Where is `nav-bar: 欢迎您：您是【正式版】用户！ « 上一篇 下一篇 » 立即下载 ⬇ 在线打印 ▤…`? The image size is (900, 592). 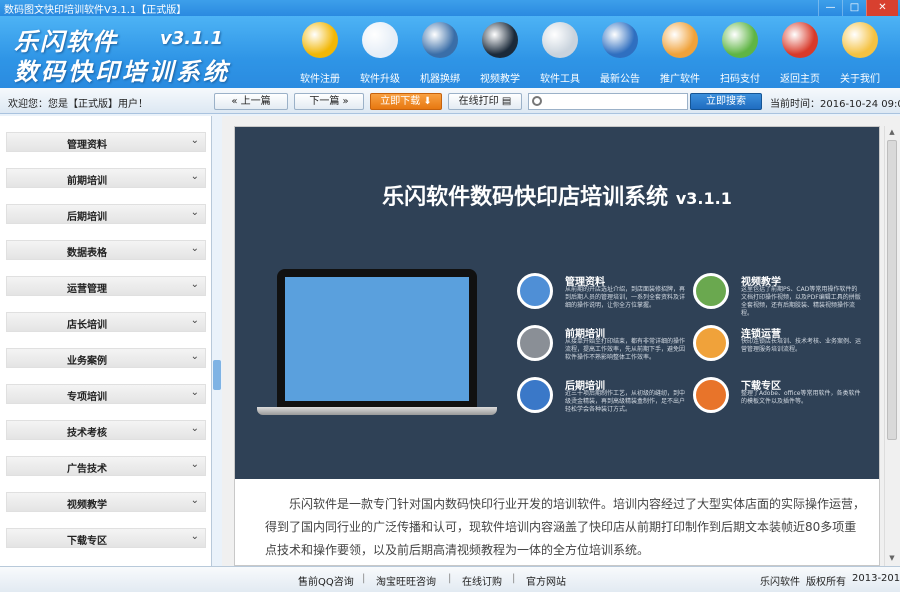
nav-bar: 欢迎您：您是【正式版】用户！ « 上一篇 下一篇 » 立即下载 ⬇ 在线打印 ▤… is located at coordinates (450, 101).